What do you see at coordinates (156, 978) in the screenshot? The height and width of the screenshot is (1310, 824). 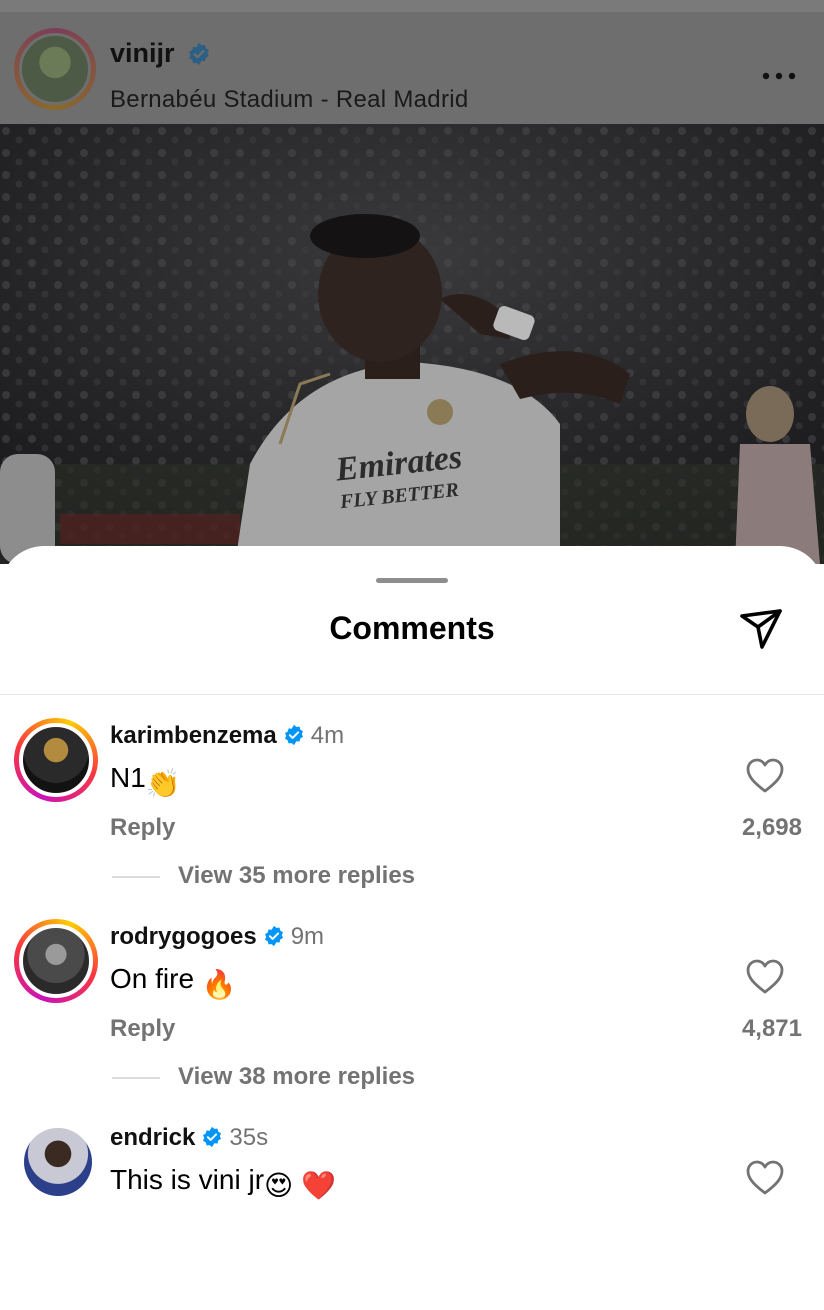 I see `comment-body: On fire` at bounding box center [156, 978].